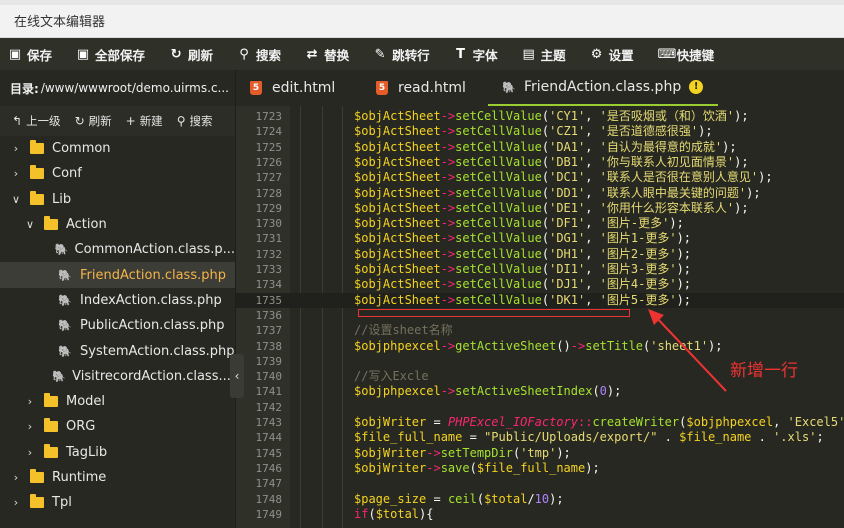 The image size is (844, 528). I want to click on replace-icon: ⇄, so click(312, 54).